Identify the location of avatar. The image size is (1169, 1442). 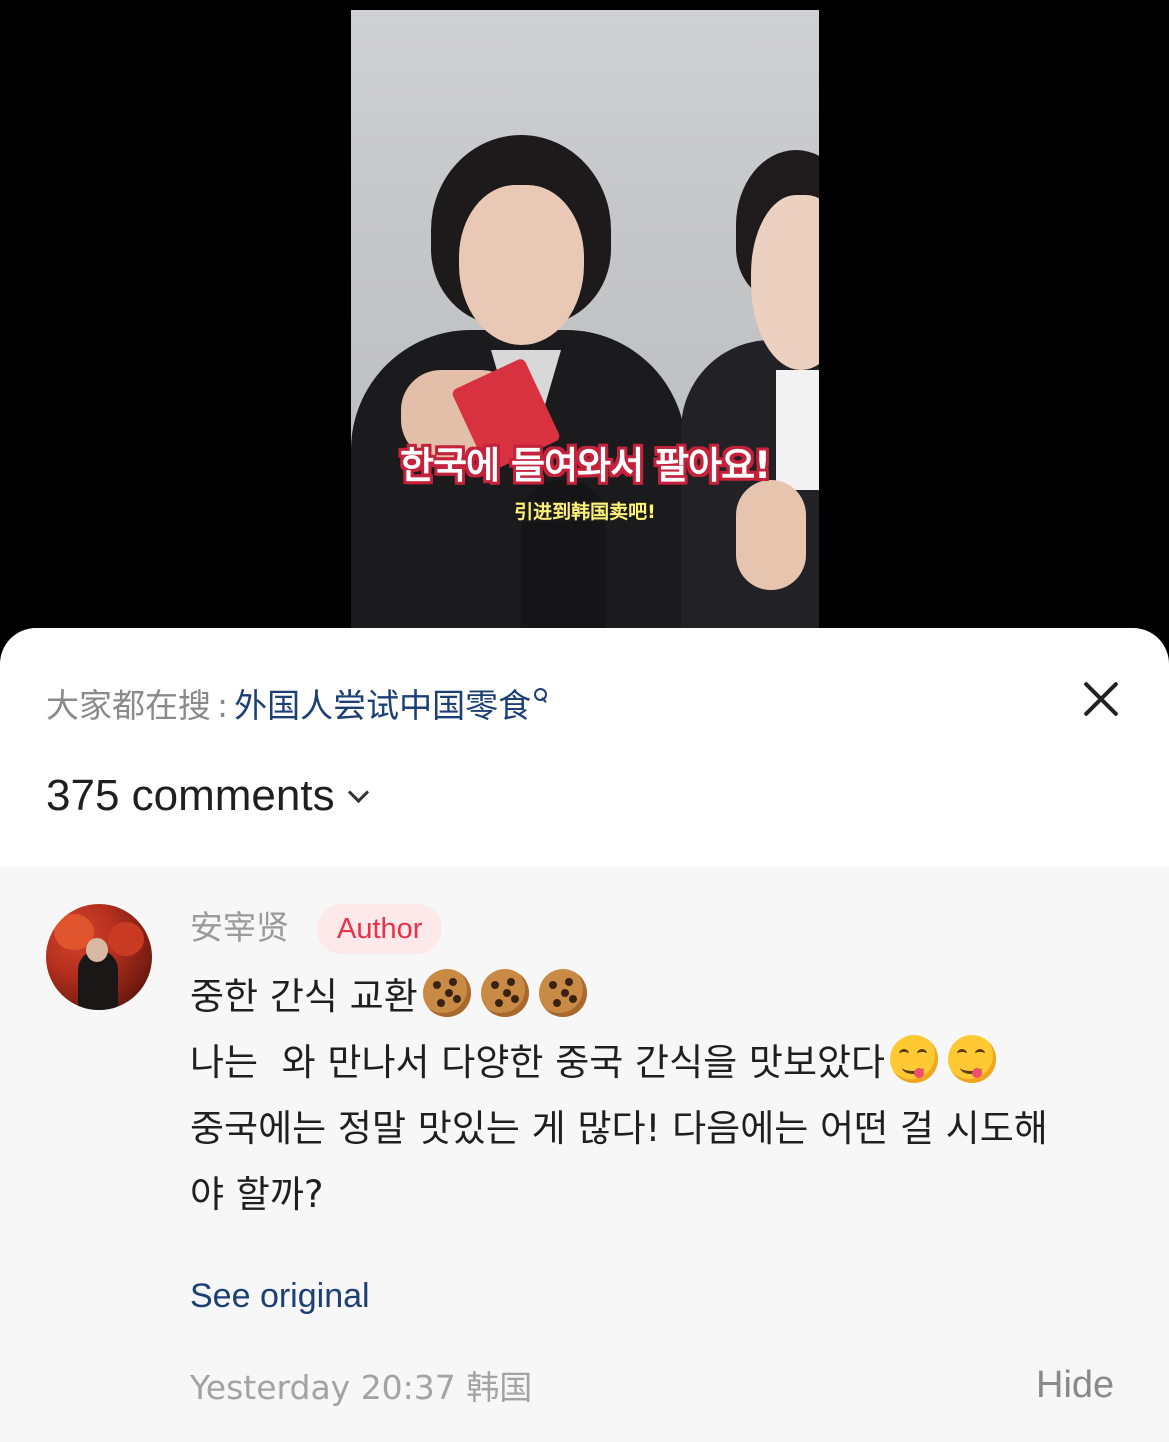
(99, 957).